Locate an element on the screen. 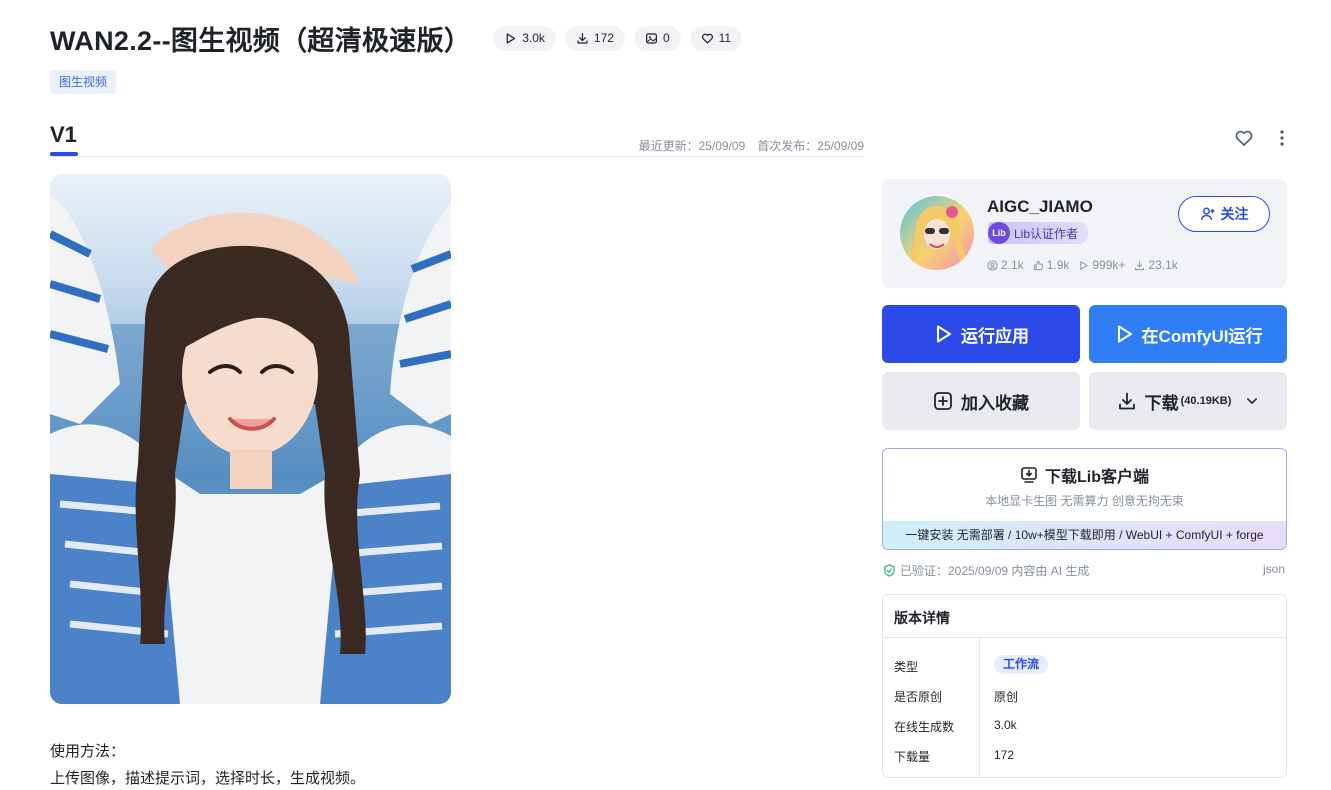 Image resolution: width=1331 pixels, height=790 pixels. run-comfyui-button: 在ComfyUI运行 is located at coordinates (1188, 334).